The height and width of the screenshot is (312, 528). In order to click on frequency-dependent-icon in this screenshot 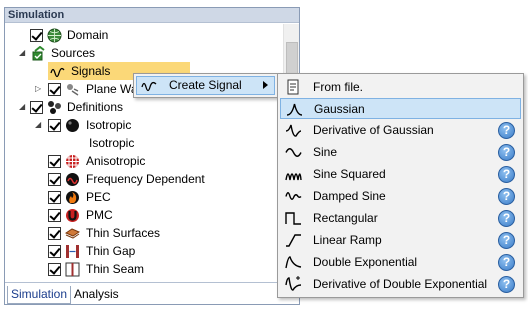, I will do `click(72, 179)`.